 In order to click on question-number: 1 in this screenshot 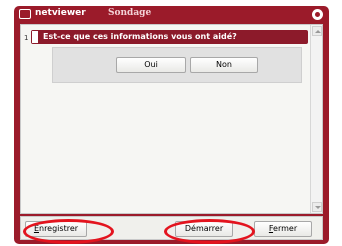, I will do `click(26, 38)`.